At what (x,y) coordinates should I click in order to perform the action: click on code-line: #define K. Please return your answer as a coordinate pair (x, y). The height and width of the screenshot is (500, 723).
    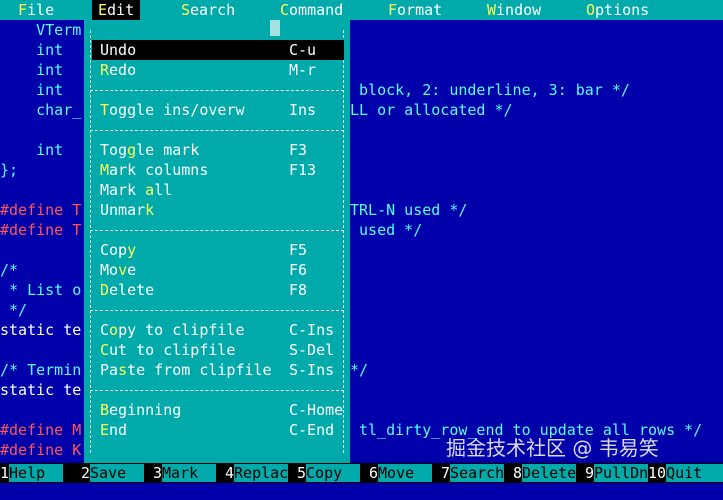
    Looking at the image, I should click on (41, 450).